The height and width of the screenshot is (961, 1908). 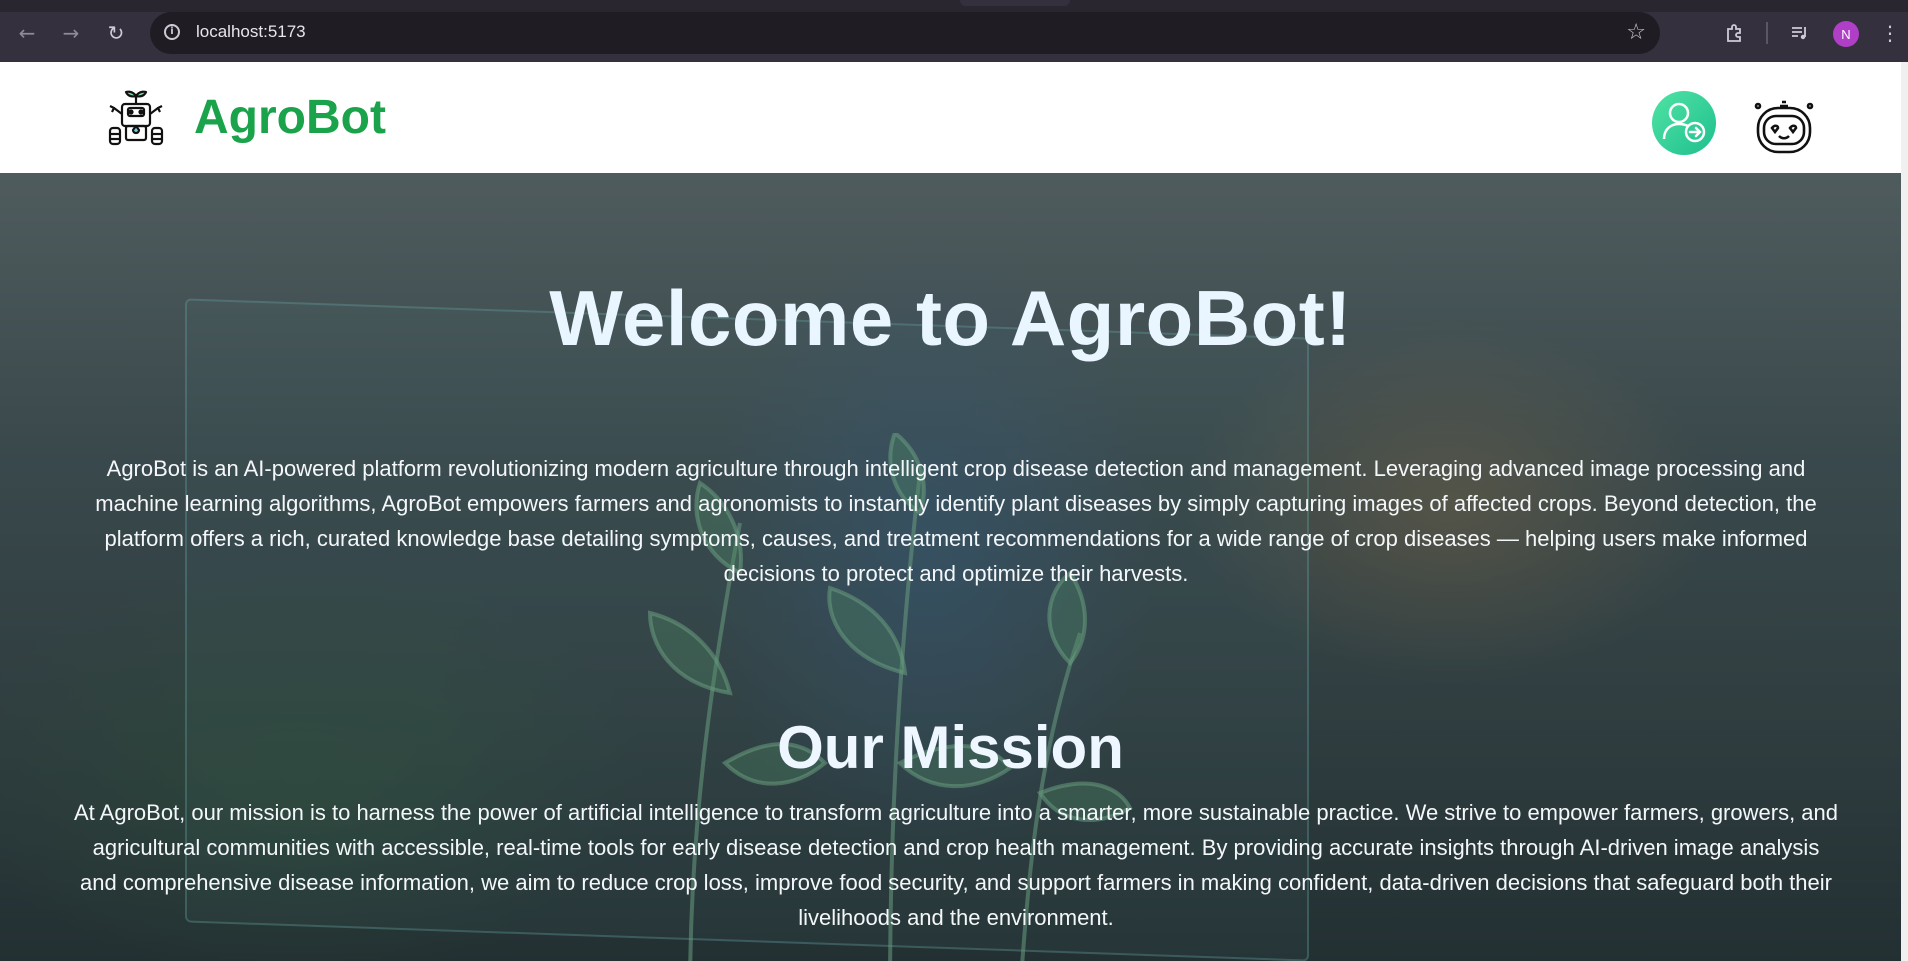 What do you see at coordinates (136, 116) in the screenshot?
I see `robot-farmer-icon` at bounding box center [136, 116].